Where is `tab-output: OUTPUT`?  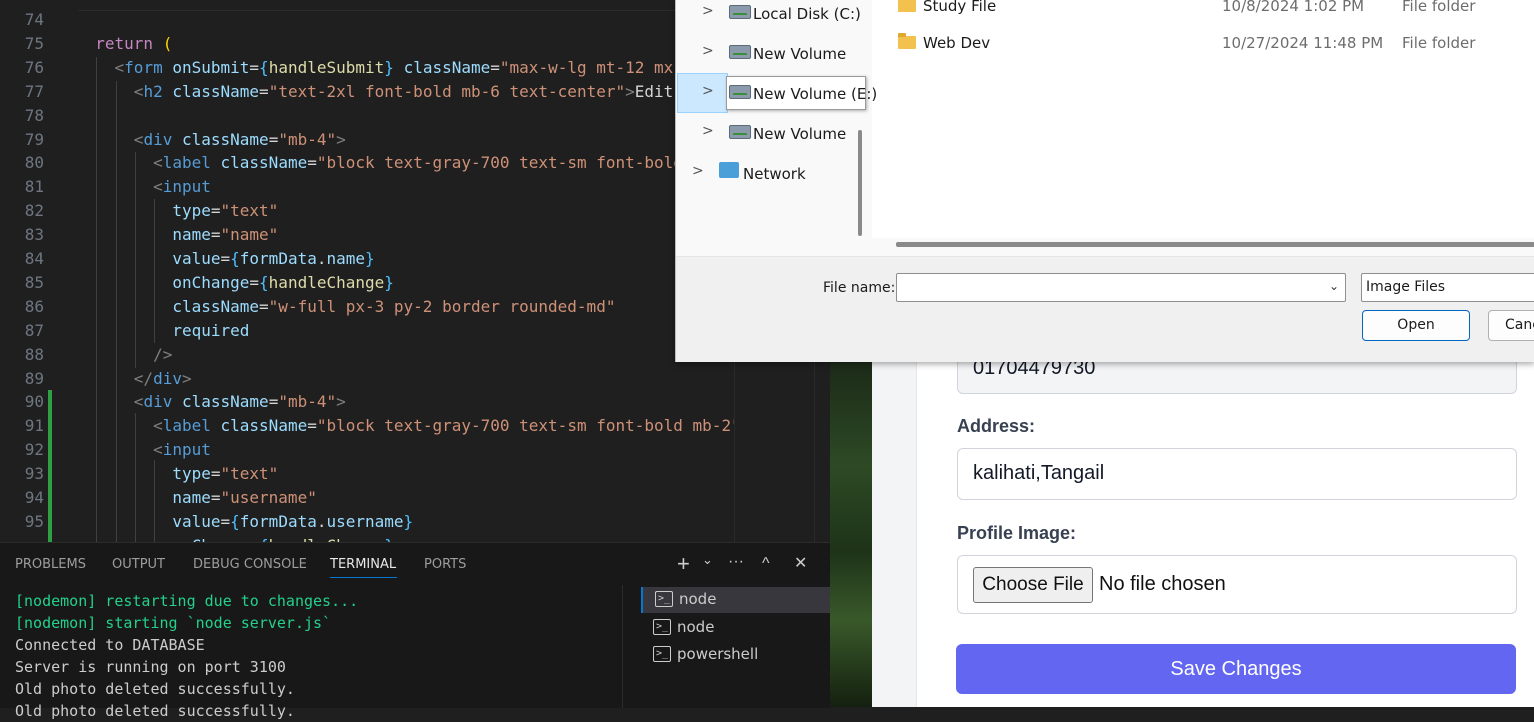
tab-output: OUTPUT is located at coordinates (138, 564).